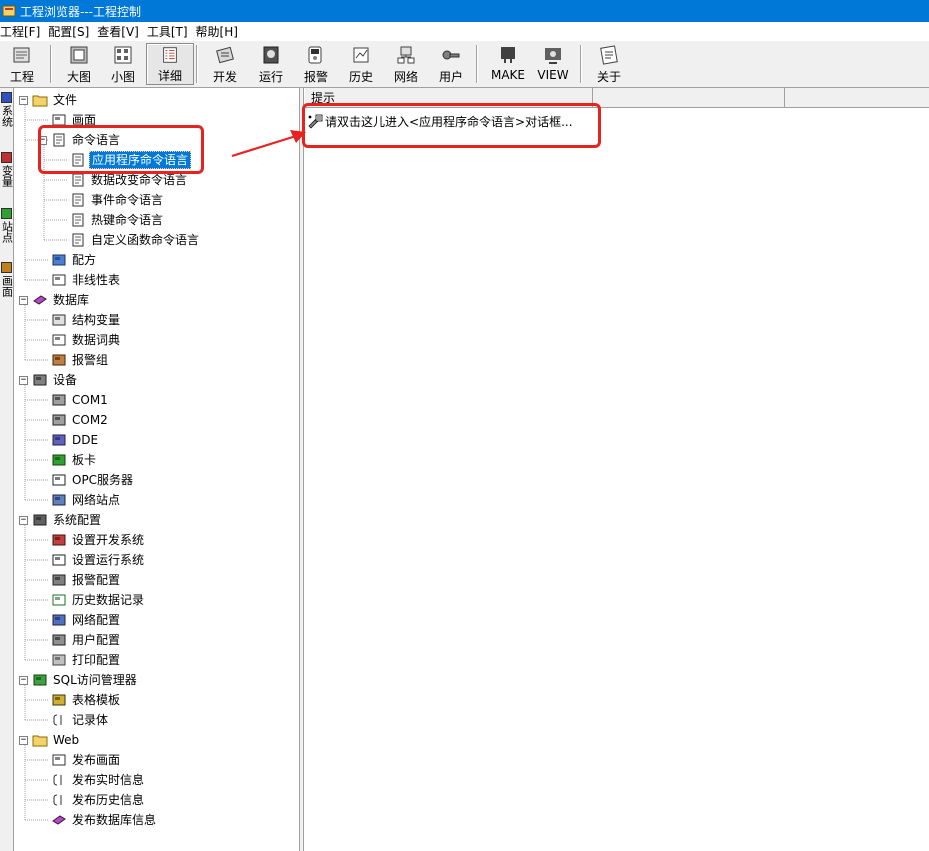 The image size is (929, 851). I want to click on toolbar-button-1: 大图, so click(79, 64).